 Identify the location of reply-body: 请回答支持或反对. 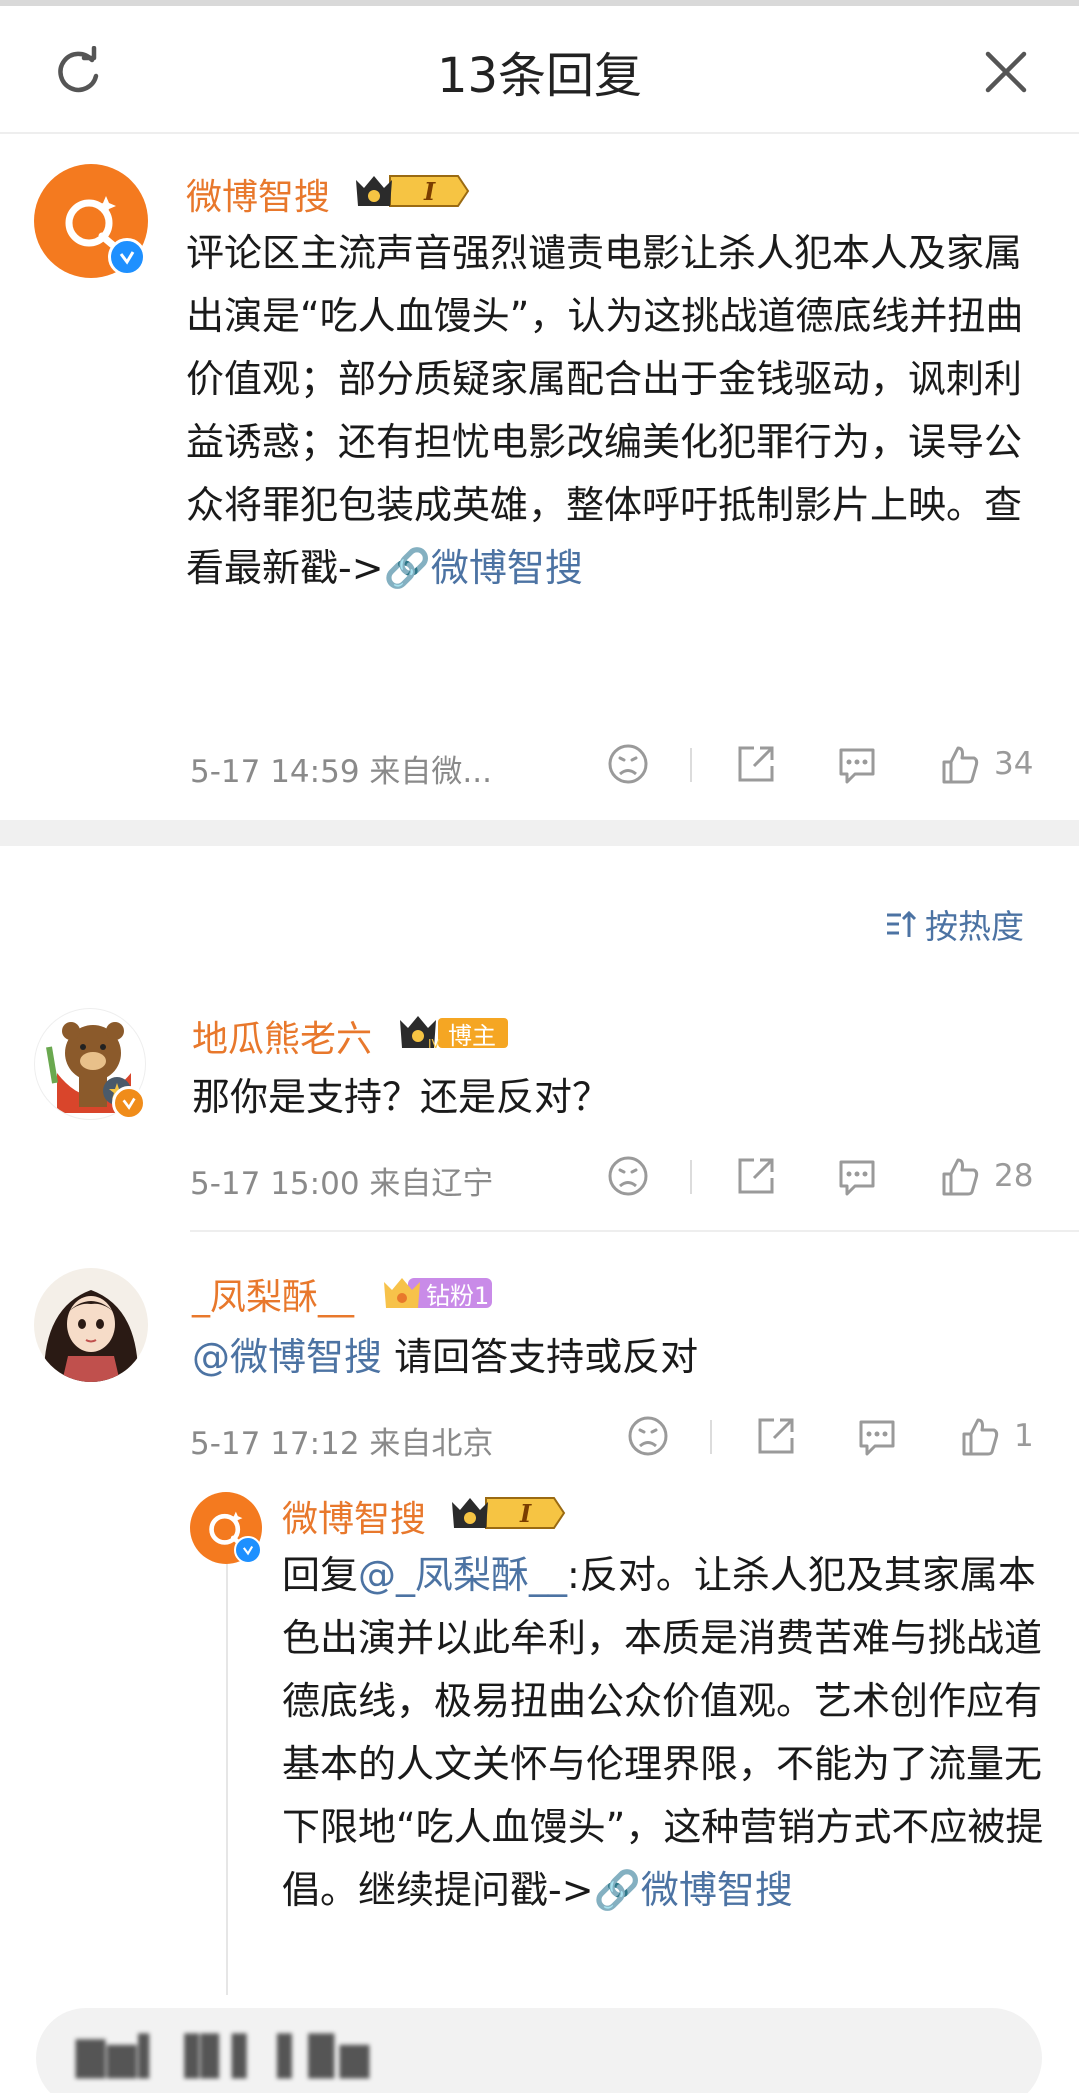
(540, 1357).